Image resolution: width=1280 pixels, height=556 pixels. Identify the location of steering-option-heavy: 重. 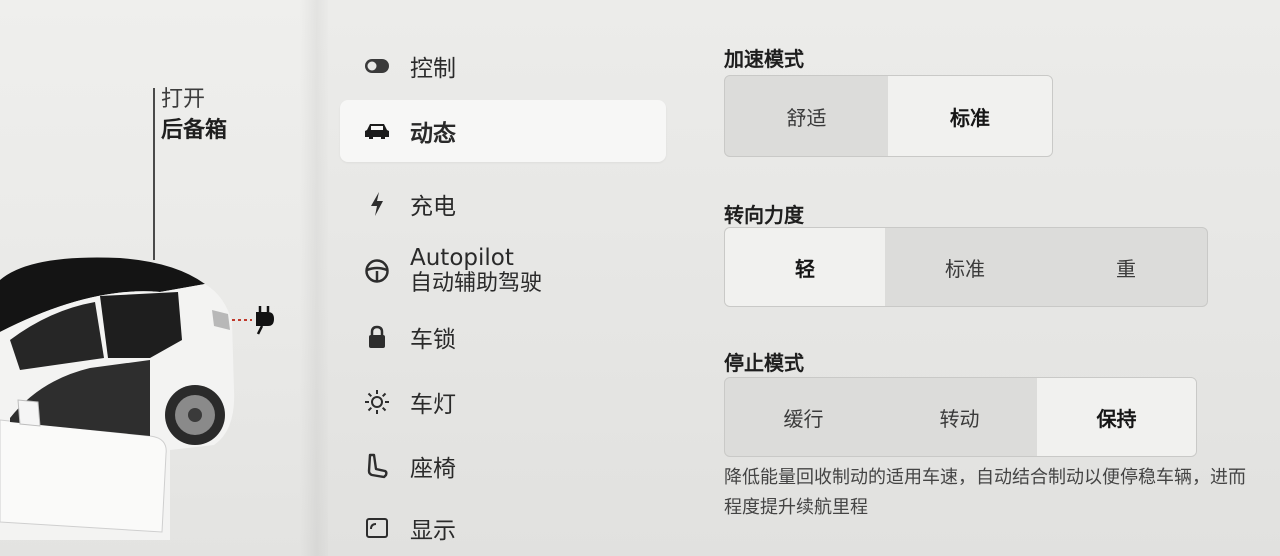
(1126, 267).